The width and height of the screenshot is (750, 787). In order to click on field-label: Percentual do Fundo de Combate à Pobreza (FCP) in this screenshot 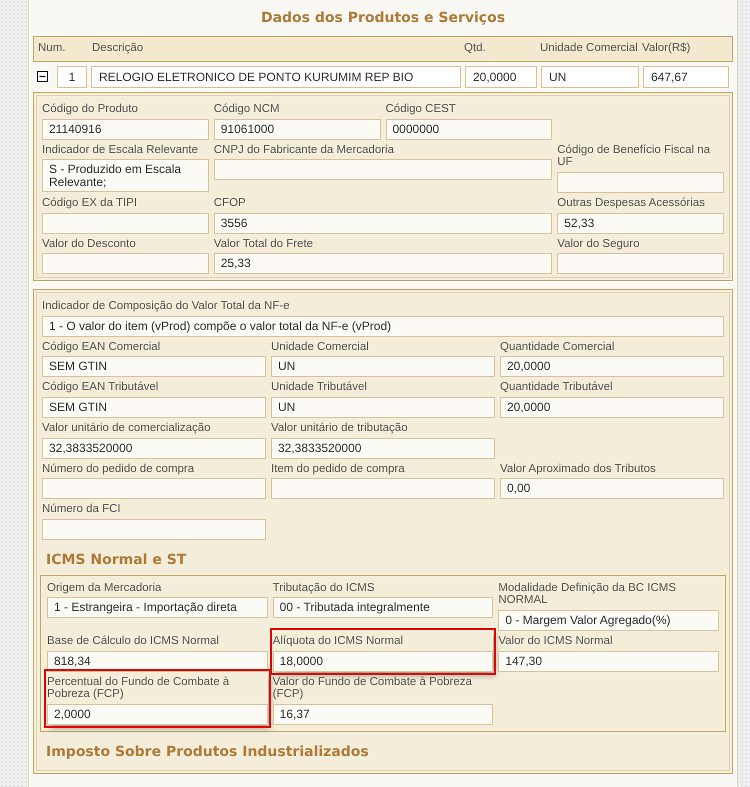, I will do `click(138, 688)`.